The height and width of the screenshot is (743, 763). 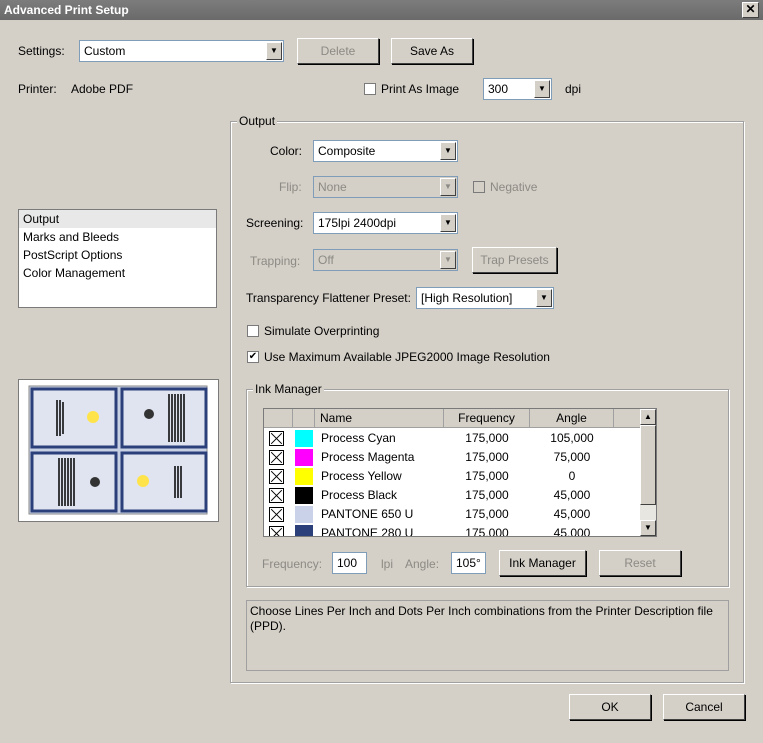 What do you see at coordinates (454, 530) in the screenshot?
I see `table-row: PANTONE 280 U 175,000 45,000` at bounding box center [454, 530].